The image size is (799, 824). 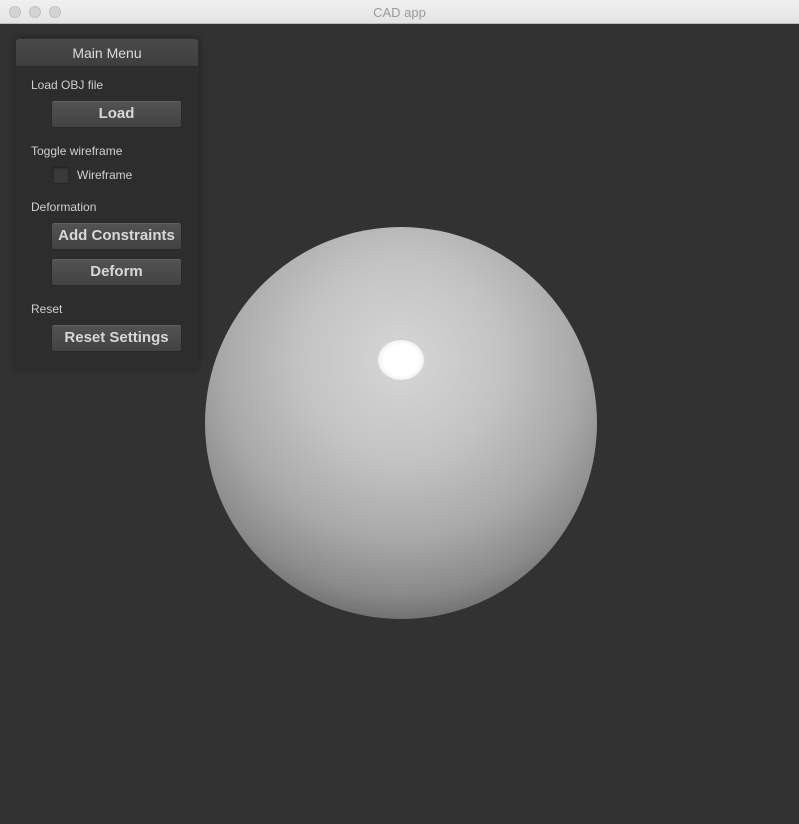 What do you see at coordinates (116, 236) in the screenshot?
I see `add-constraints-button: Add Constraints` at bounding box center [116, 236].